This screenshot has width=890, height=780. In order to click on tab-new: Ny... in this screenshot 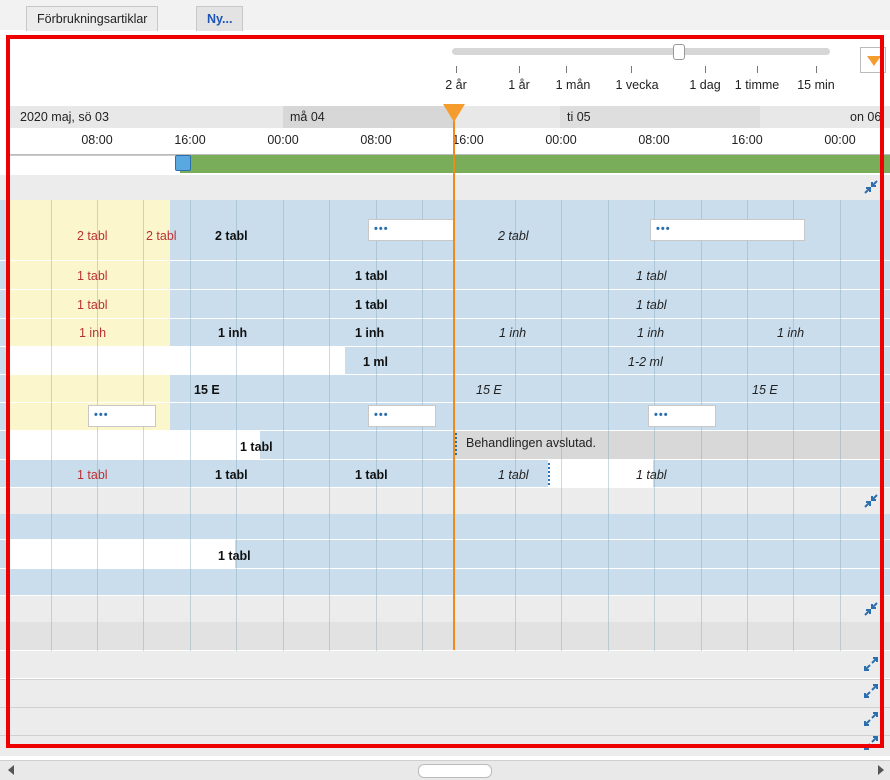, I will do `click(220, 18)`.